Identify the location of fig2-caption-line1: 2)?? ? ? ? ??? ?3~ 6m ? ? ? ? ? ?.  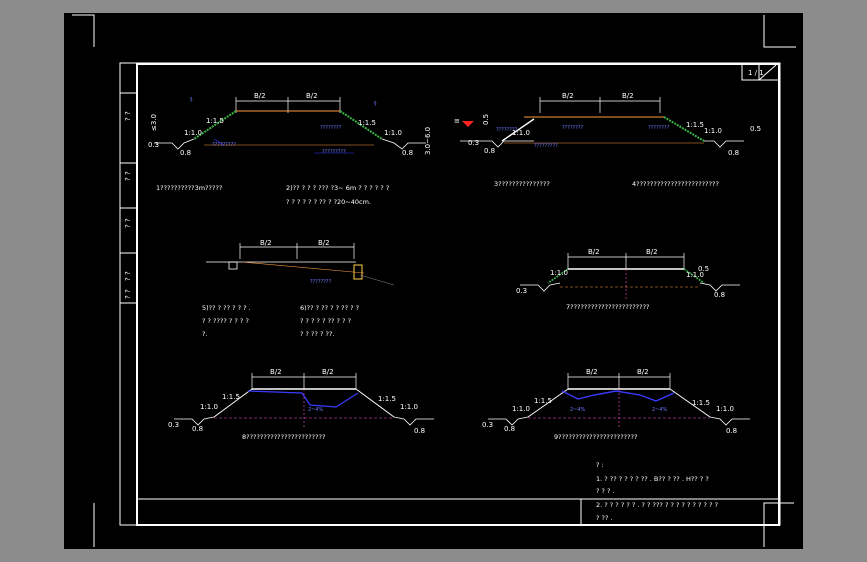
(337, 188).